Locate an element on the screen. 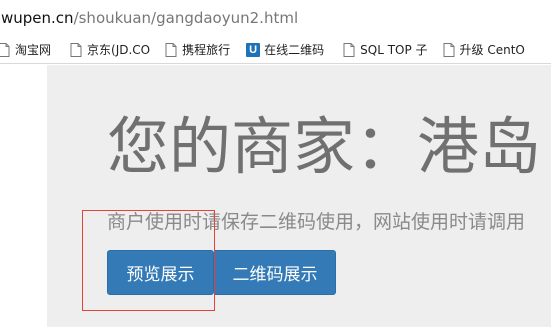 The height and width of the screenshot is (327, 551). qrcode-display-button: 二维码展示 is located at coordinates (275, 272).